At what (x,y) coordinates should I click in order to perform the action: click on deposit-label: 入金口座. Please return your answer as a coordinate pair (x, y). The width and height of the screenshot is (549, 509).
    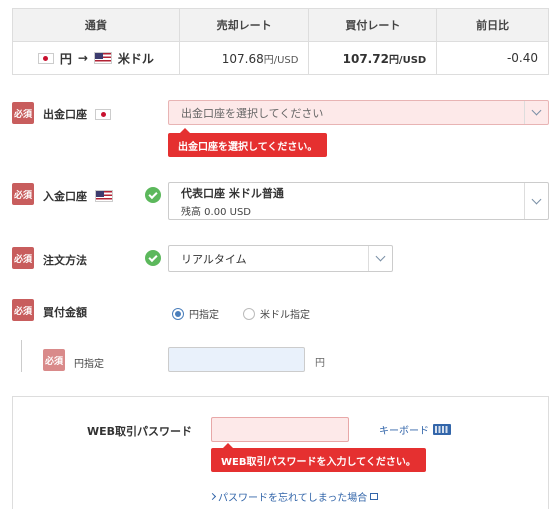
    Looking at the image, I should click on (65, 196).